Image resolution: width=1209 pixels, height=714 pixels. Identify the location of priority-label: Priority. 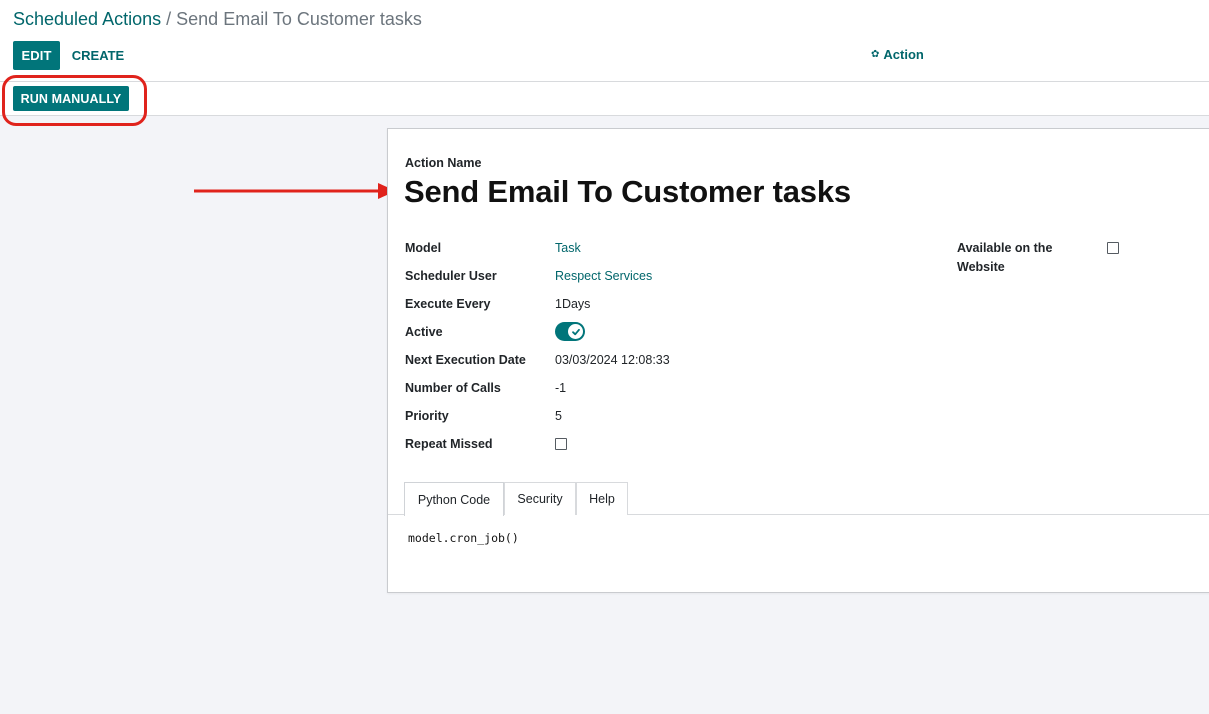
(427, 416).